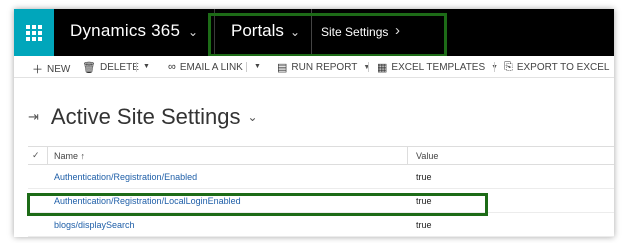 Image resolution: width=628 pixels, height=243 pixels. What do you see at coordinates (145, 116) in the screenshot?
I see `page-title: Active Site Settings` at bounding box center [145, 116].